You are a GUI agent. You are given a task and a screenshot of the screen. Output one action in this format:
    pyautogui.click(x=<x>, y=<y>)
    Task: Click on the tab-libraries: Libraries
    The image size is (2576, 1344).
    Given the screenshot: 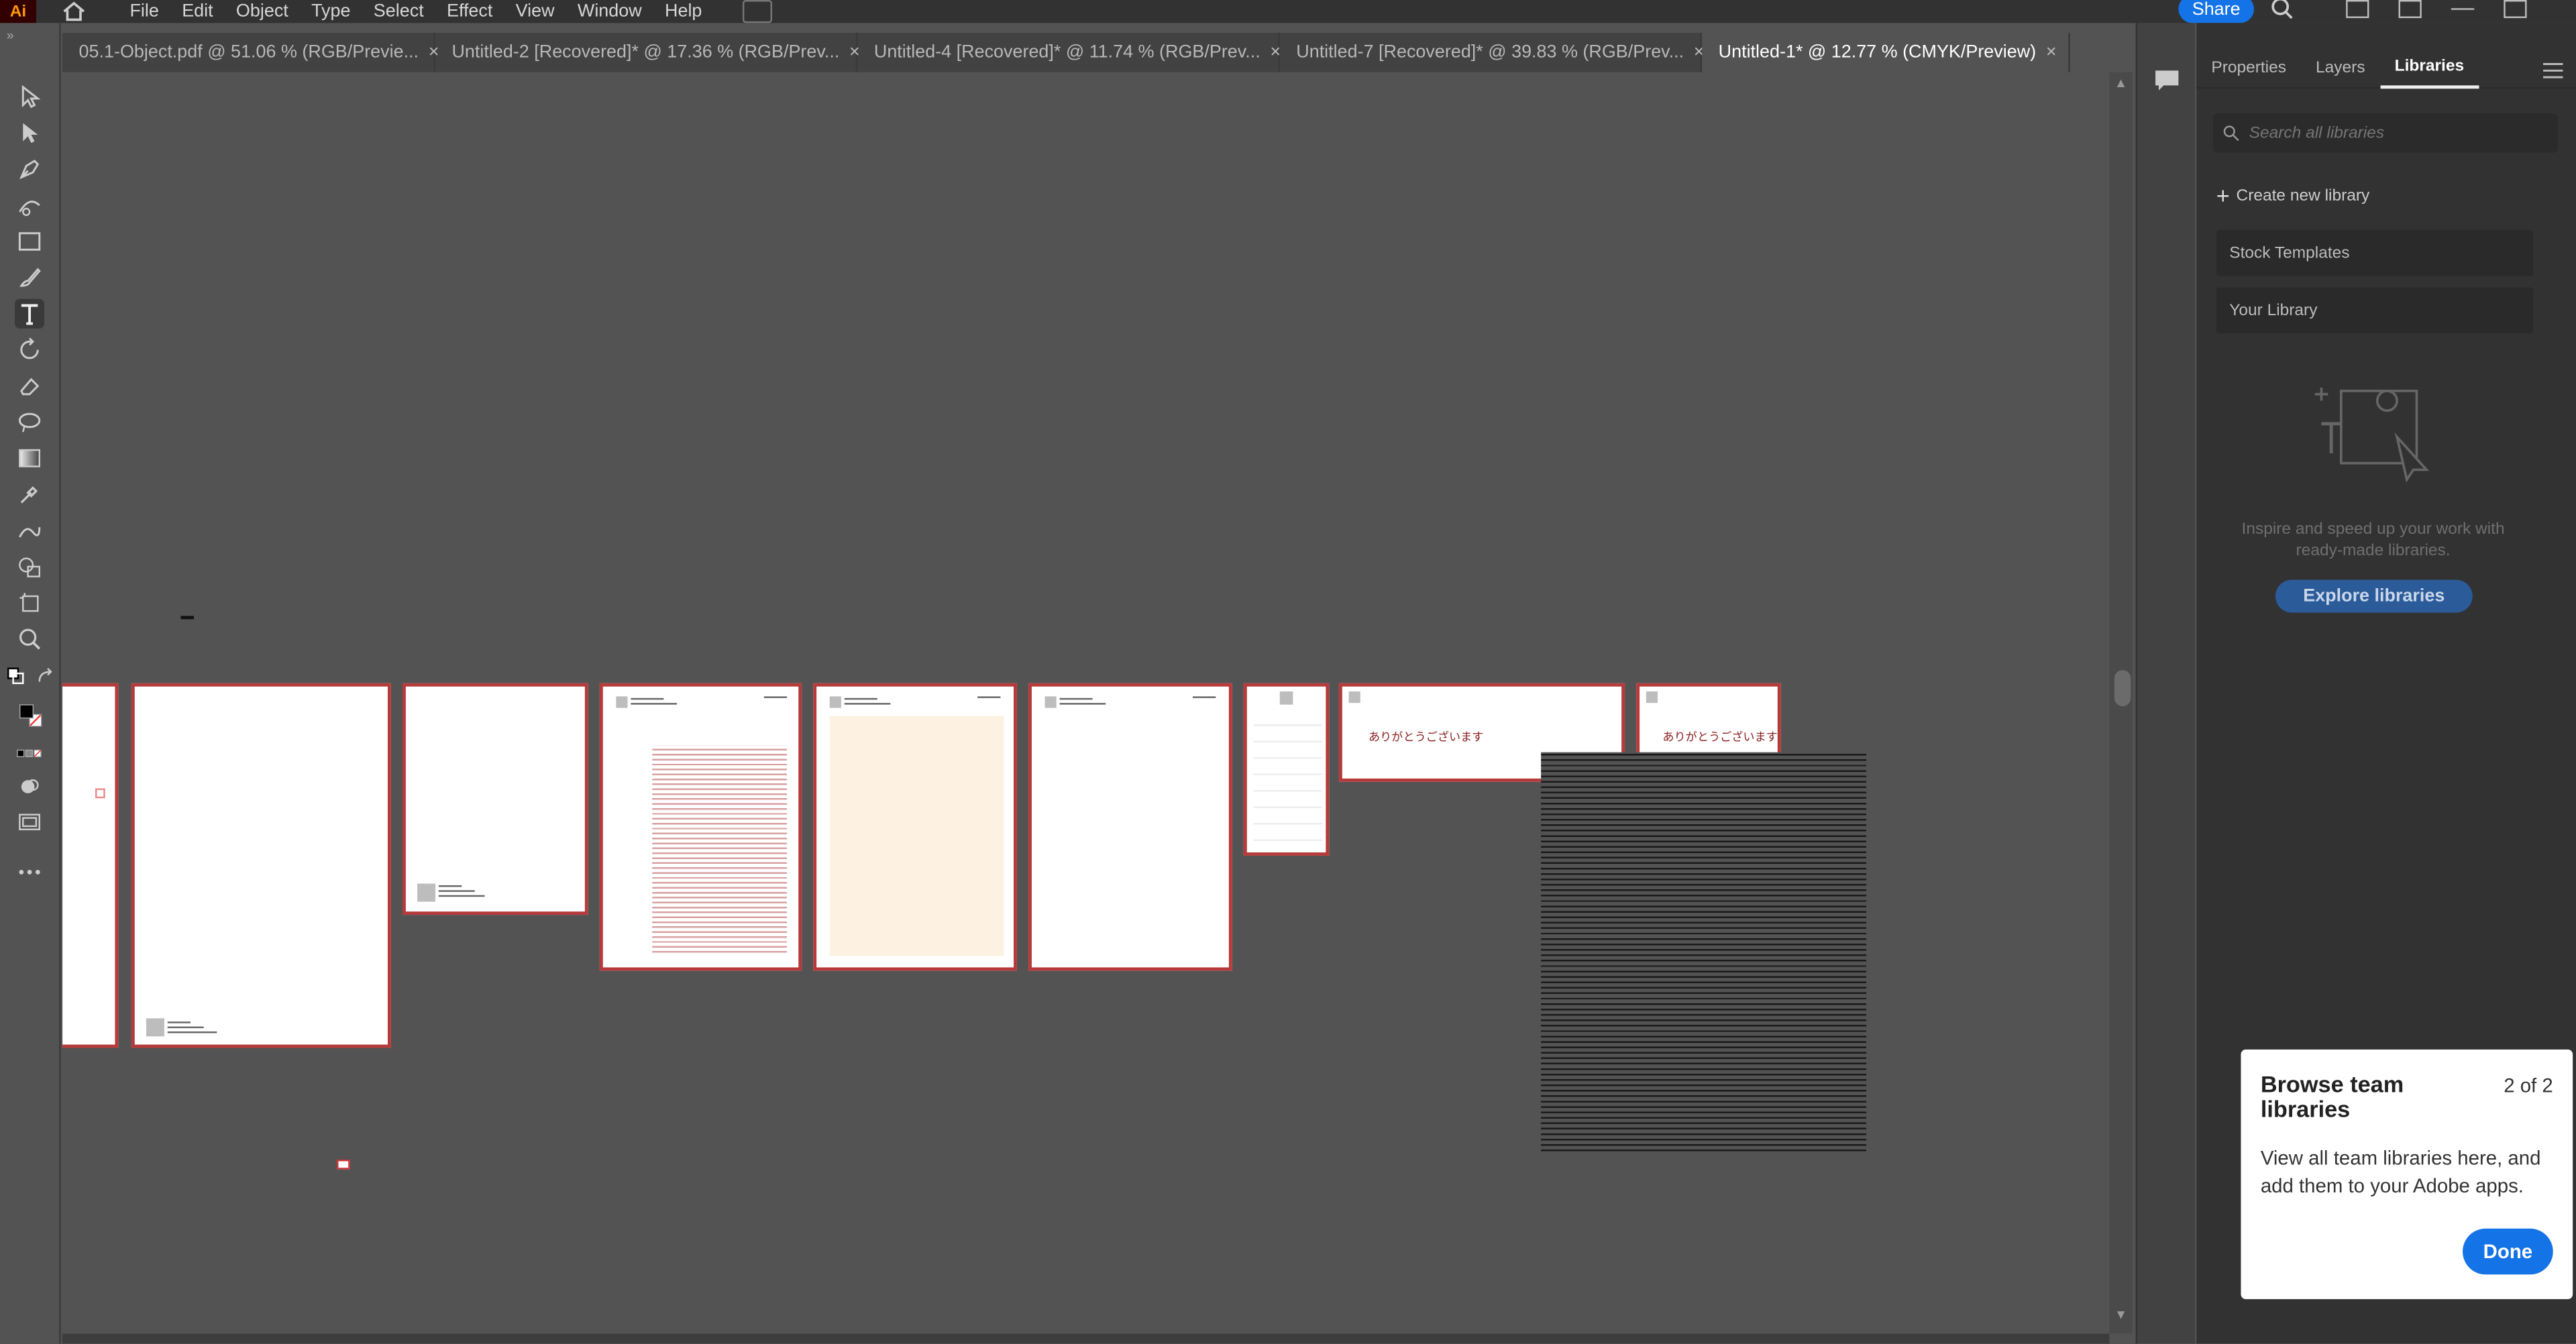 What is the action you would take?
    pyautogui.click(x=2429, y=68)
    